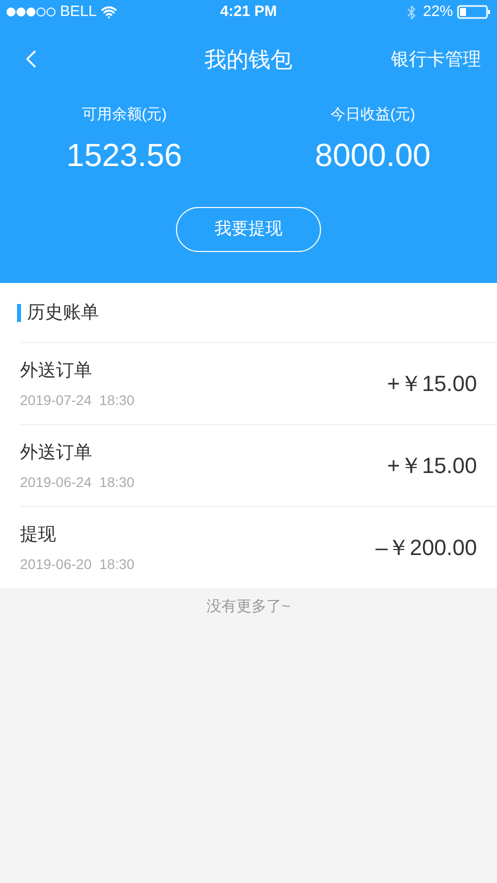 This screenshot has height=883, width=497. I want to click on balance-label: 可用余额(元), so click(124, 115).